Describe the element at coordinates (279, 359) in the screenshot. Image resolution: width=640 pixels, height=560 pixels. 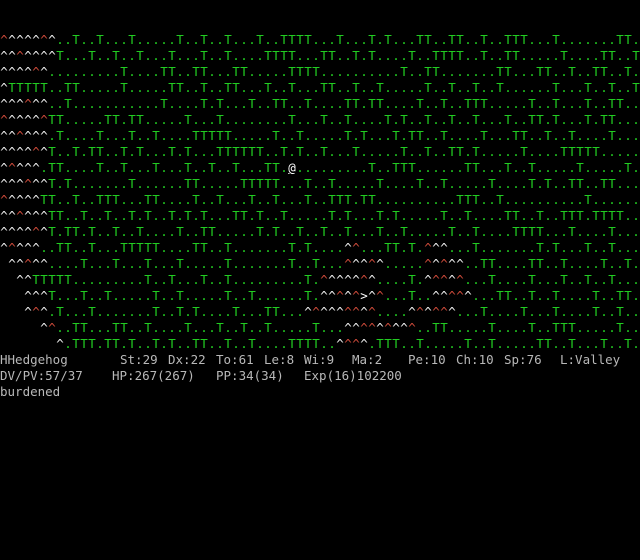
I see `learning-stat: Le:8` at that location.